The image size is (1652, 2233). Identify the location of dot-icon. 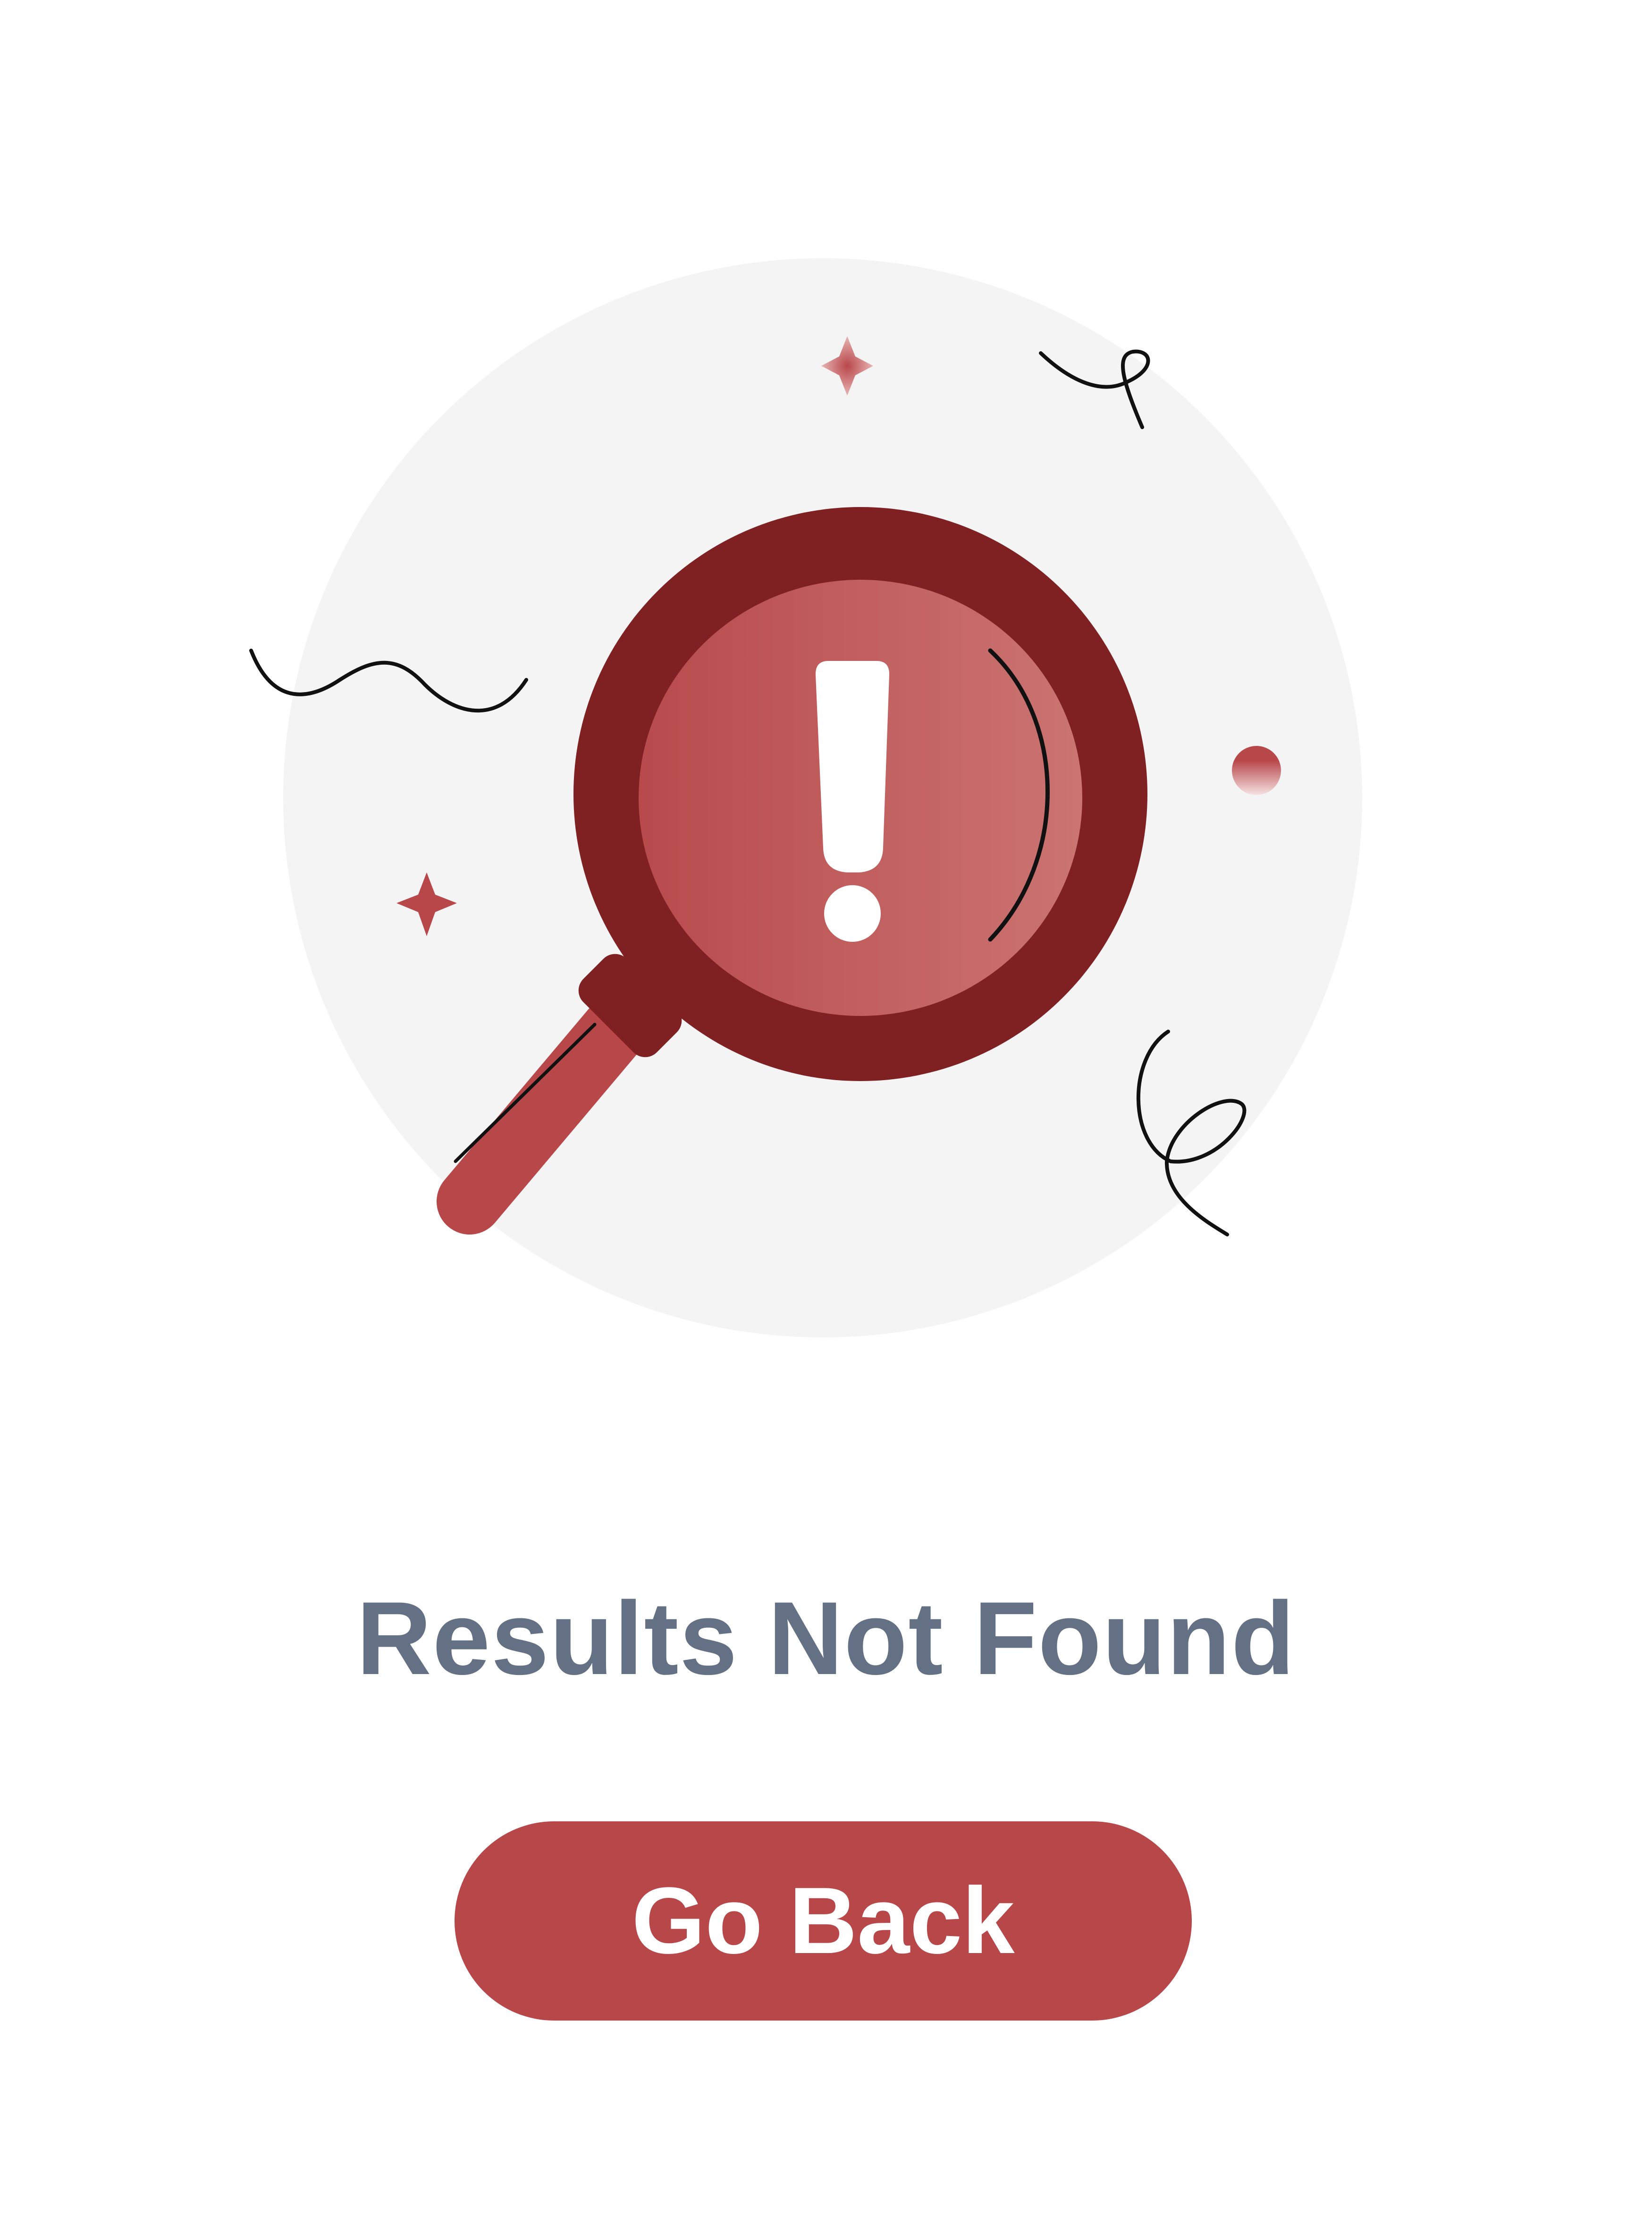
(1256, 770).